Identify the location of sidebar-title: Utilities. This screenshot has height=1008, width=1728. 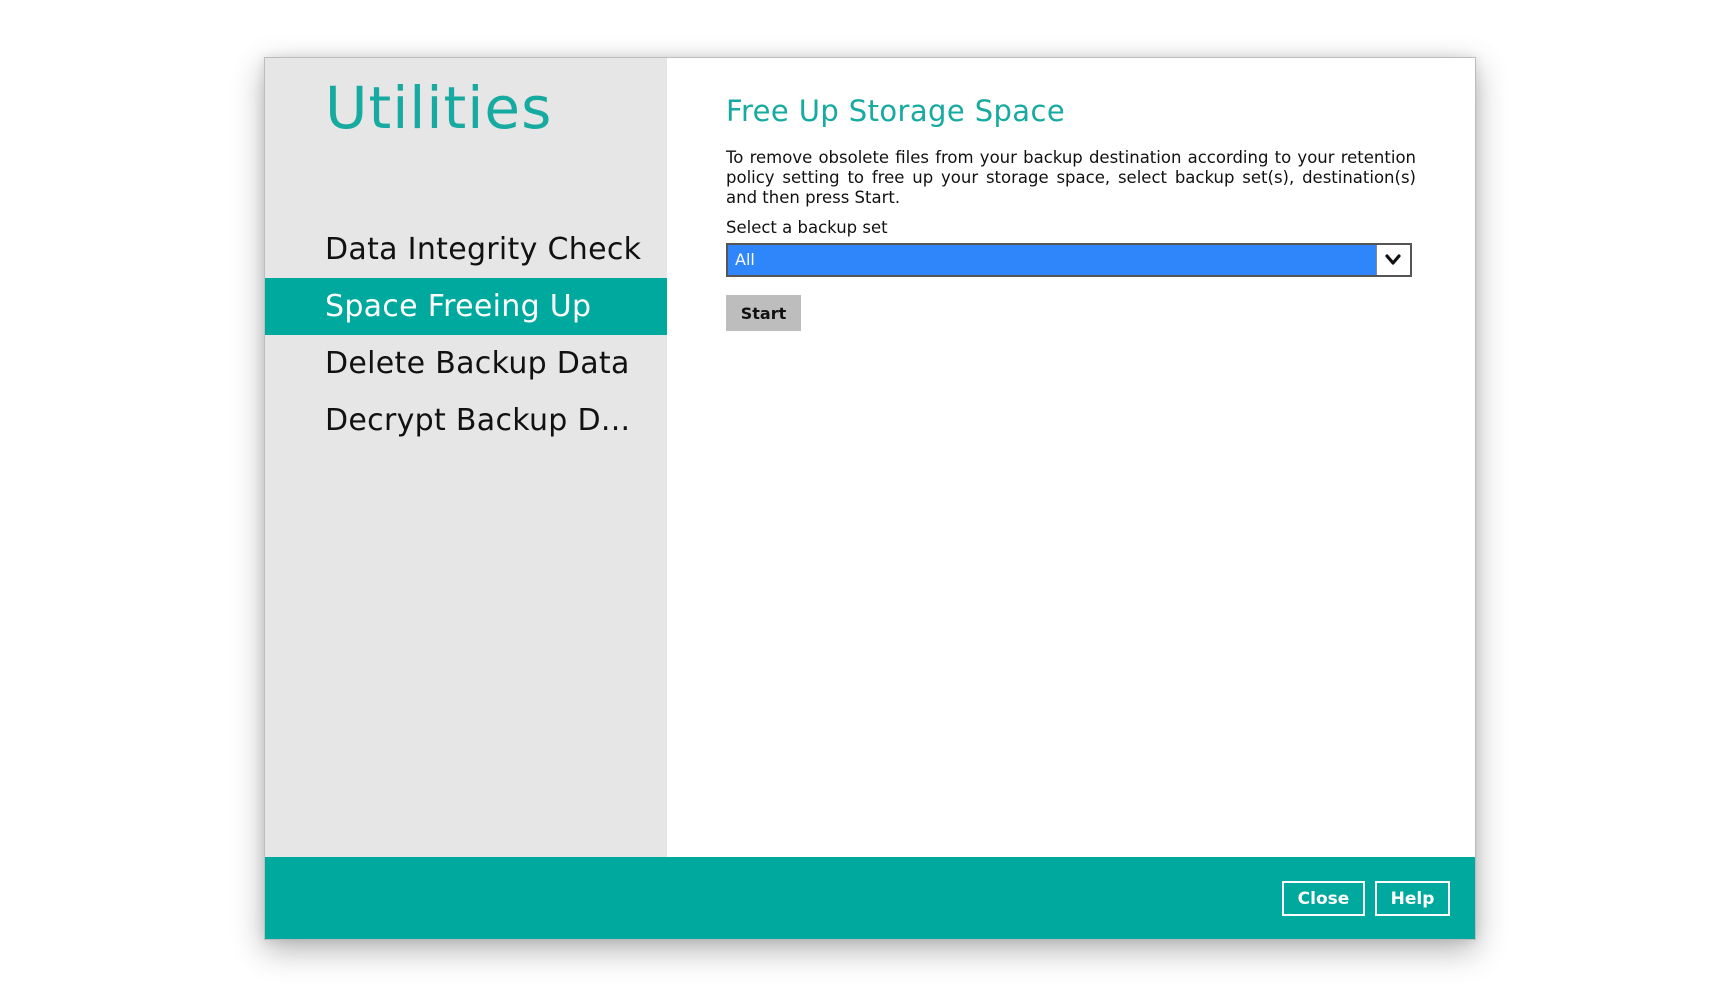
(439, 108).